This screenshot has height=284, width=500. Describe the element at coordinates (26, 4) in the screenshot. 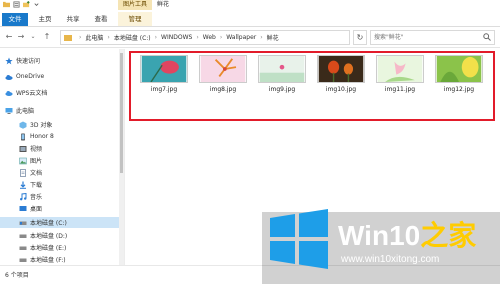

I see `new-folder-icon` at that location.